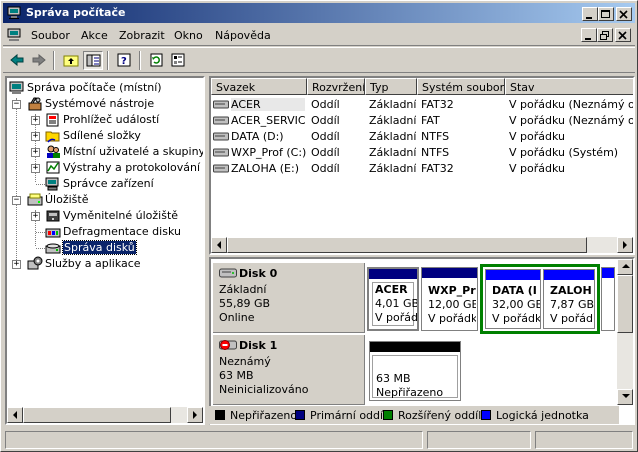 Image resolution: width=638 pixels, height=452 pixels. Describe the element at coordinates (35, 263) in the screenshot. I see `services-icon` at that location.